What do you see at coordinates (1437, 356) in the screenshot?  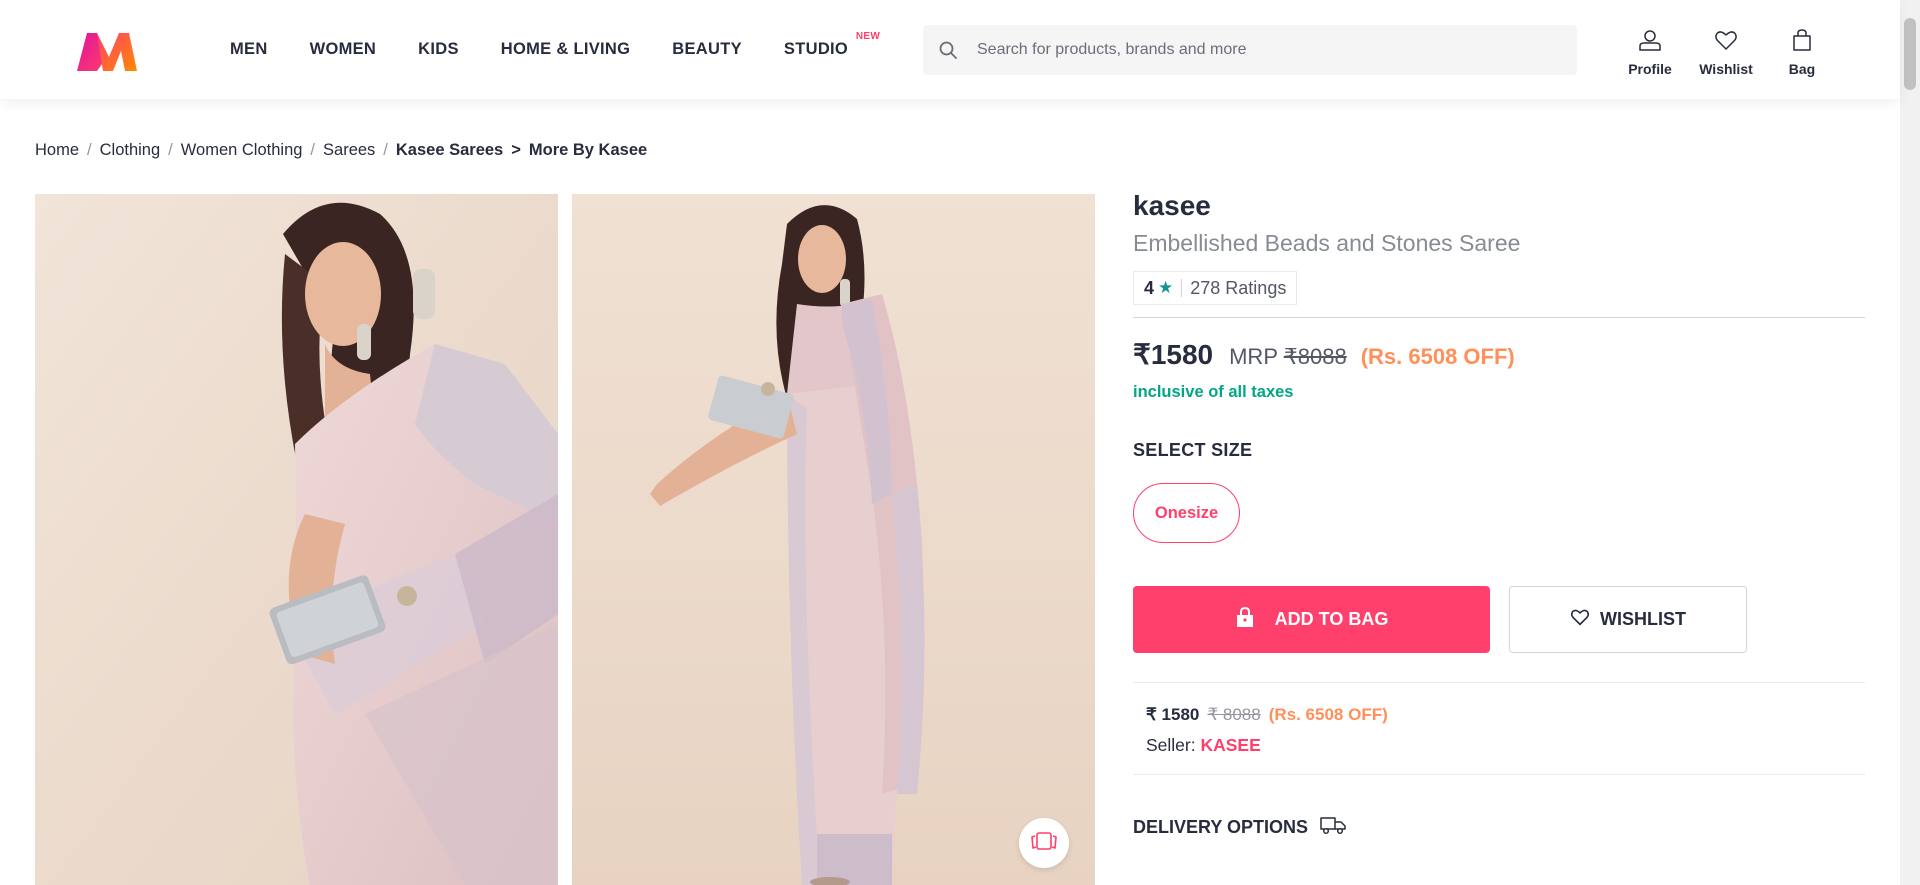 I see `discount-text: (Rs. 6508 OFF)` at bounding box center [1437, 356].